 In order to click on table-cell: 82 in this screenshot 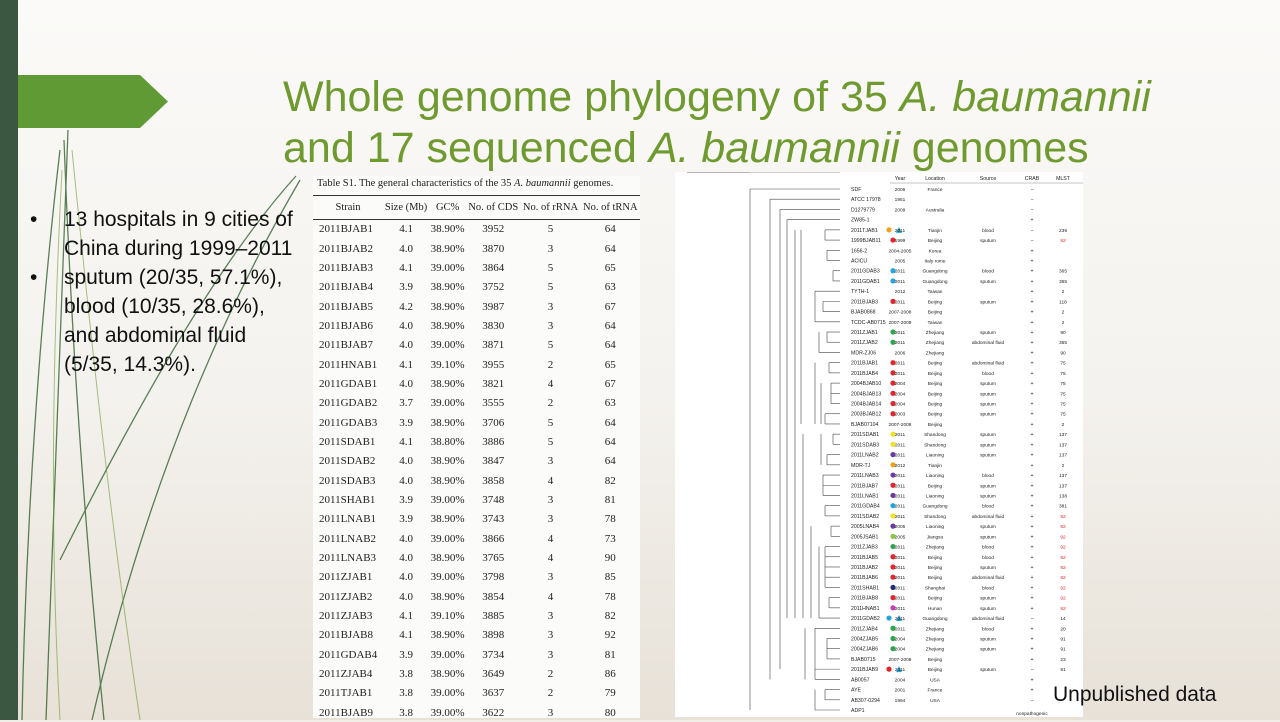, I will do `click(610, 480)`.